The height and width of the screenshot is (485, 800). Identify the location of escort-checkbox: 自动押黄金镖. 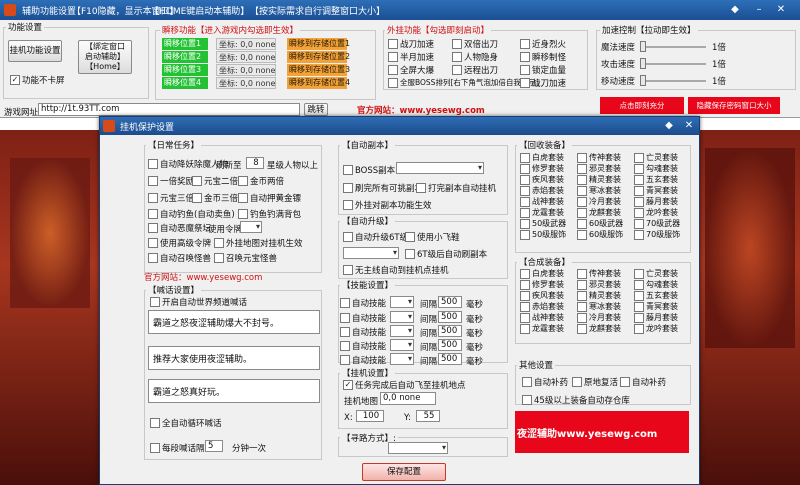
(269, 198).